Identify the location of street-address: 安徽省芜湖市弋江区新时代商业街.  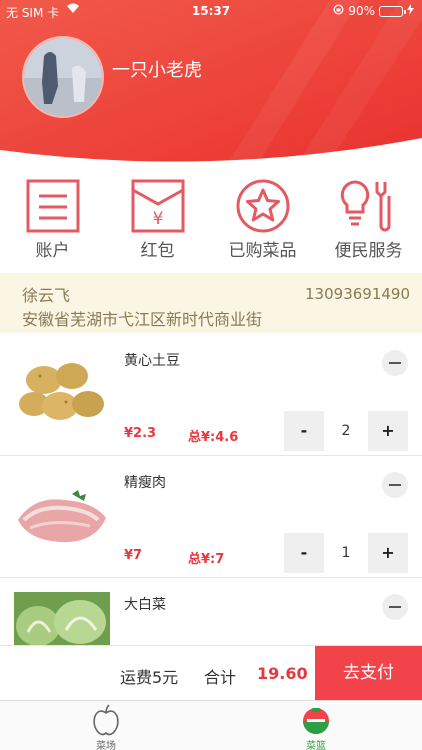
(142, 319).